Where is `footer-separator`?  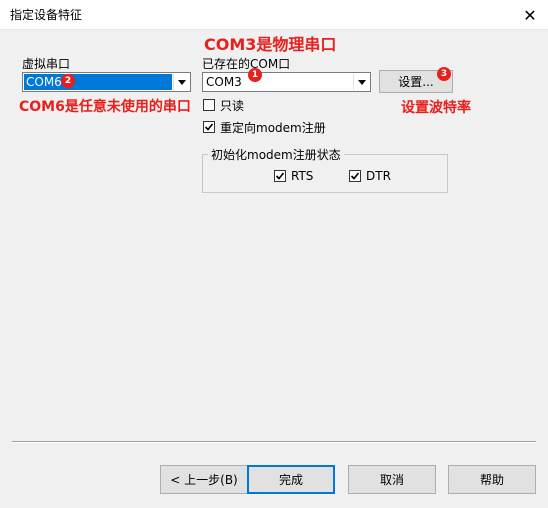
footer-separator is located at coordinates (274, 442).